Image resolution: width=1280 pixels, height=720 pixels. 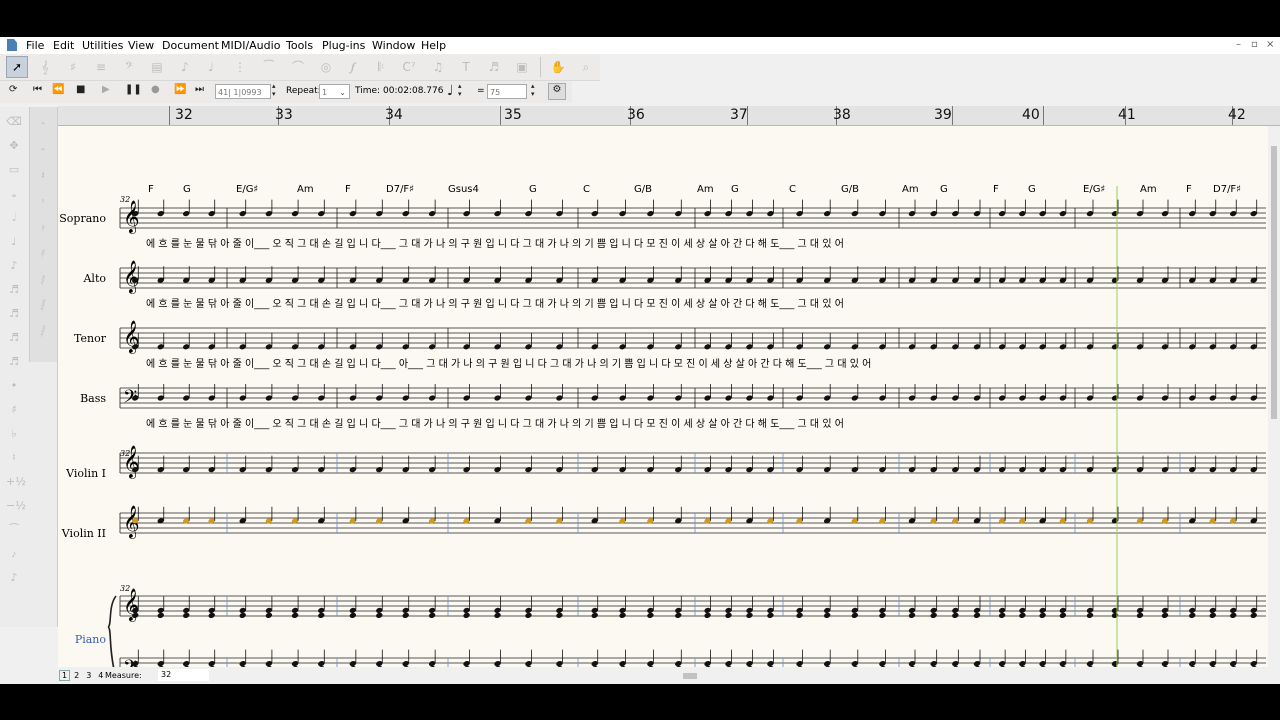 What do you see at coordinates (65, 675) in the screenshot?
I see `page-tab-1: 1` at bounding box center [65, 675].